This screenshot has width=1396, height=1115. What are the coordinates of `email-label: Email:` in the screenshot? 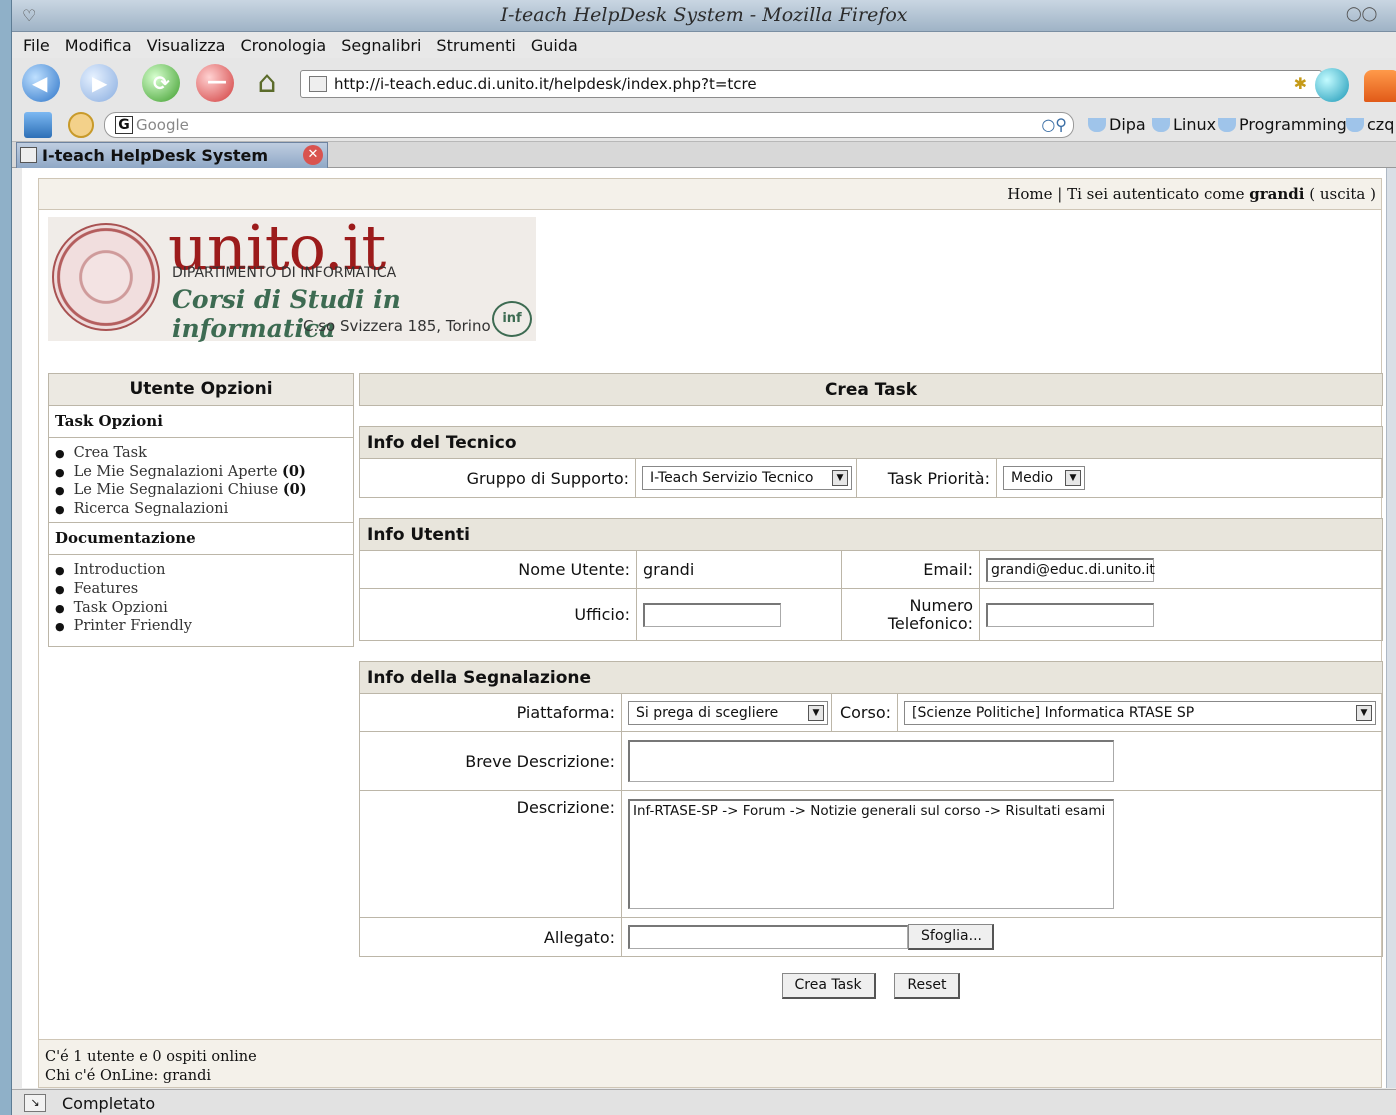 It's located at (911, 569).